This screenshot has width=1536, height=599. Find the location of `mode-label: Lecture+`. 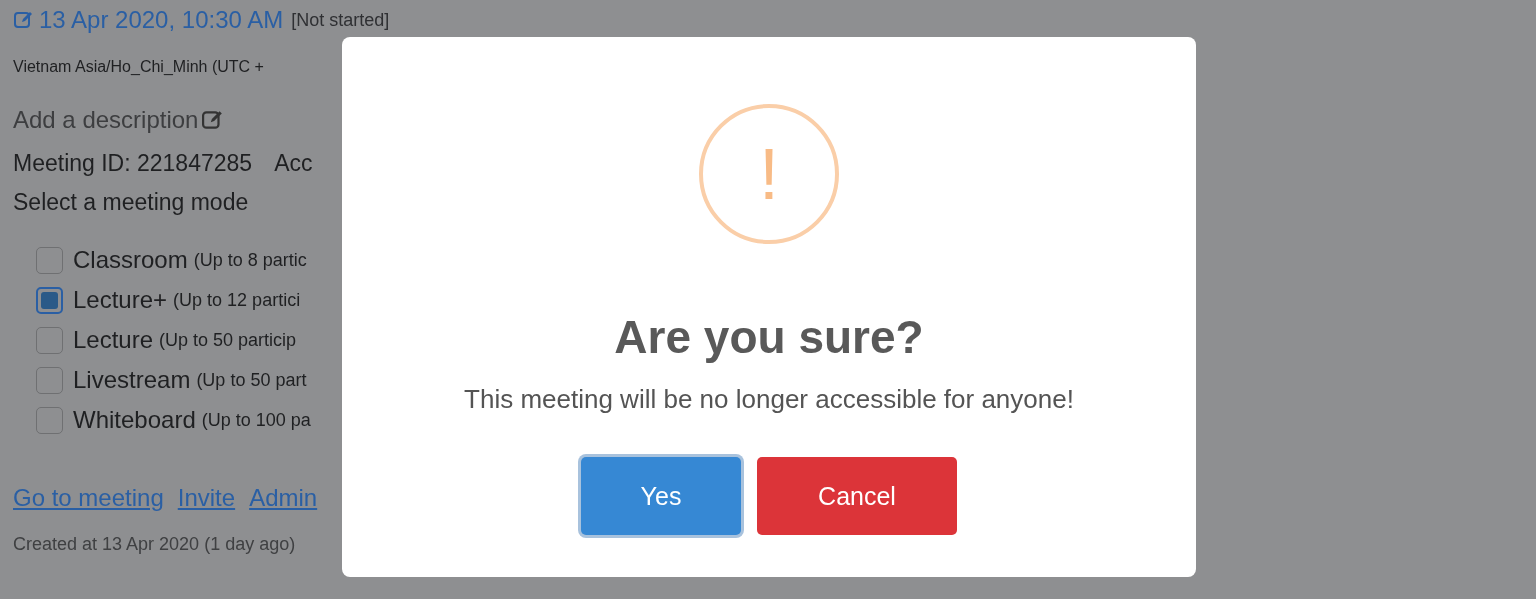

mode-label: Lecture+ is located at coordinates (120, 300).